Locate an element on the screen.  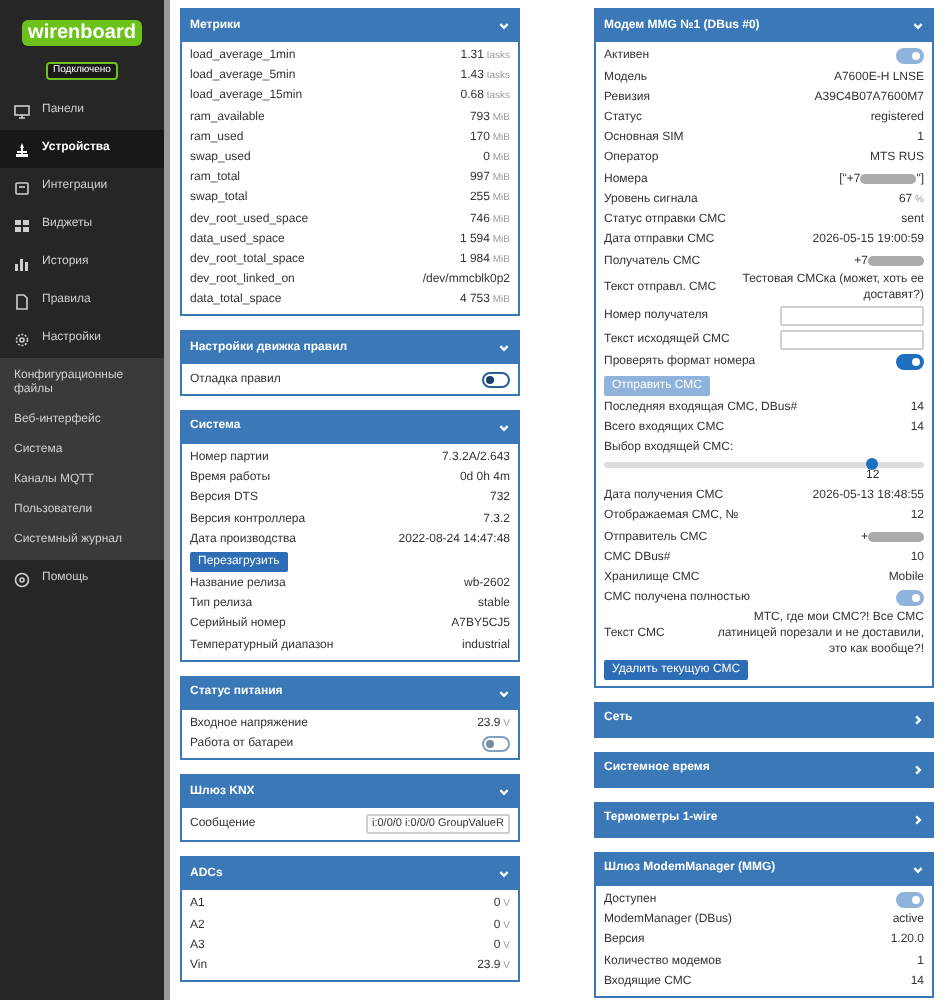
file-icon is located at coordinates (22, 301).